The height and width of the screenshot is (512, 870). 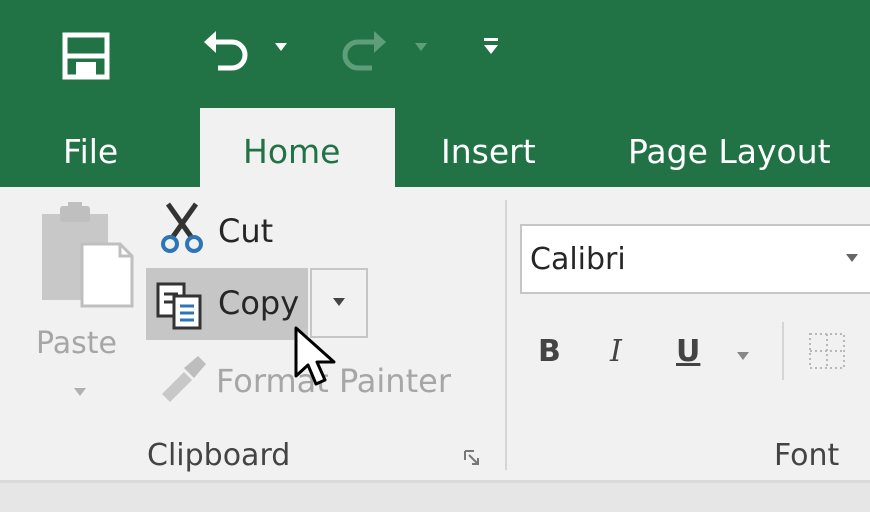 What do you see at coordinates (339, 302) in the screenshot?
I see `copy-dropdown-arrow-icon` at bounding box center [339, 302].